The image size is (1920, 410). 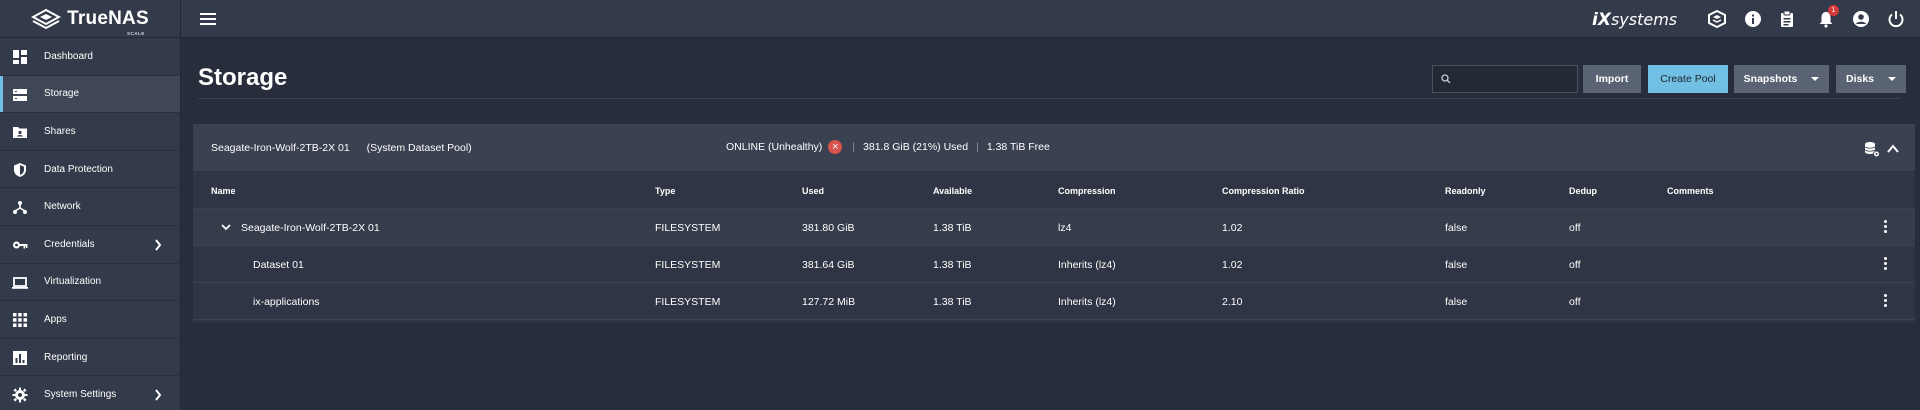 I want to click on disks-dropdown: Disks, so click(x=1871, y=79).